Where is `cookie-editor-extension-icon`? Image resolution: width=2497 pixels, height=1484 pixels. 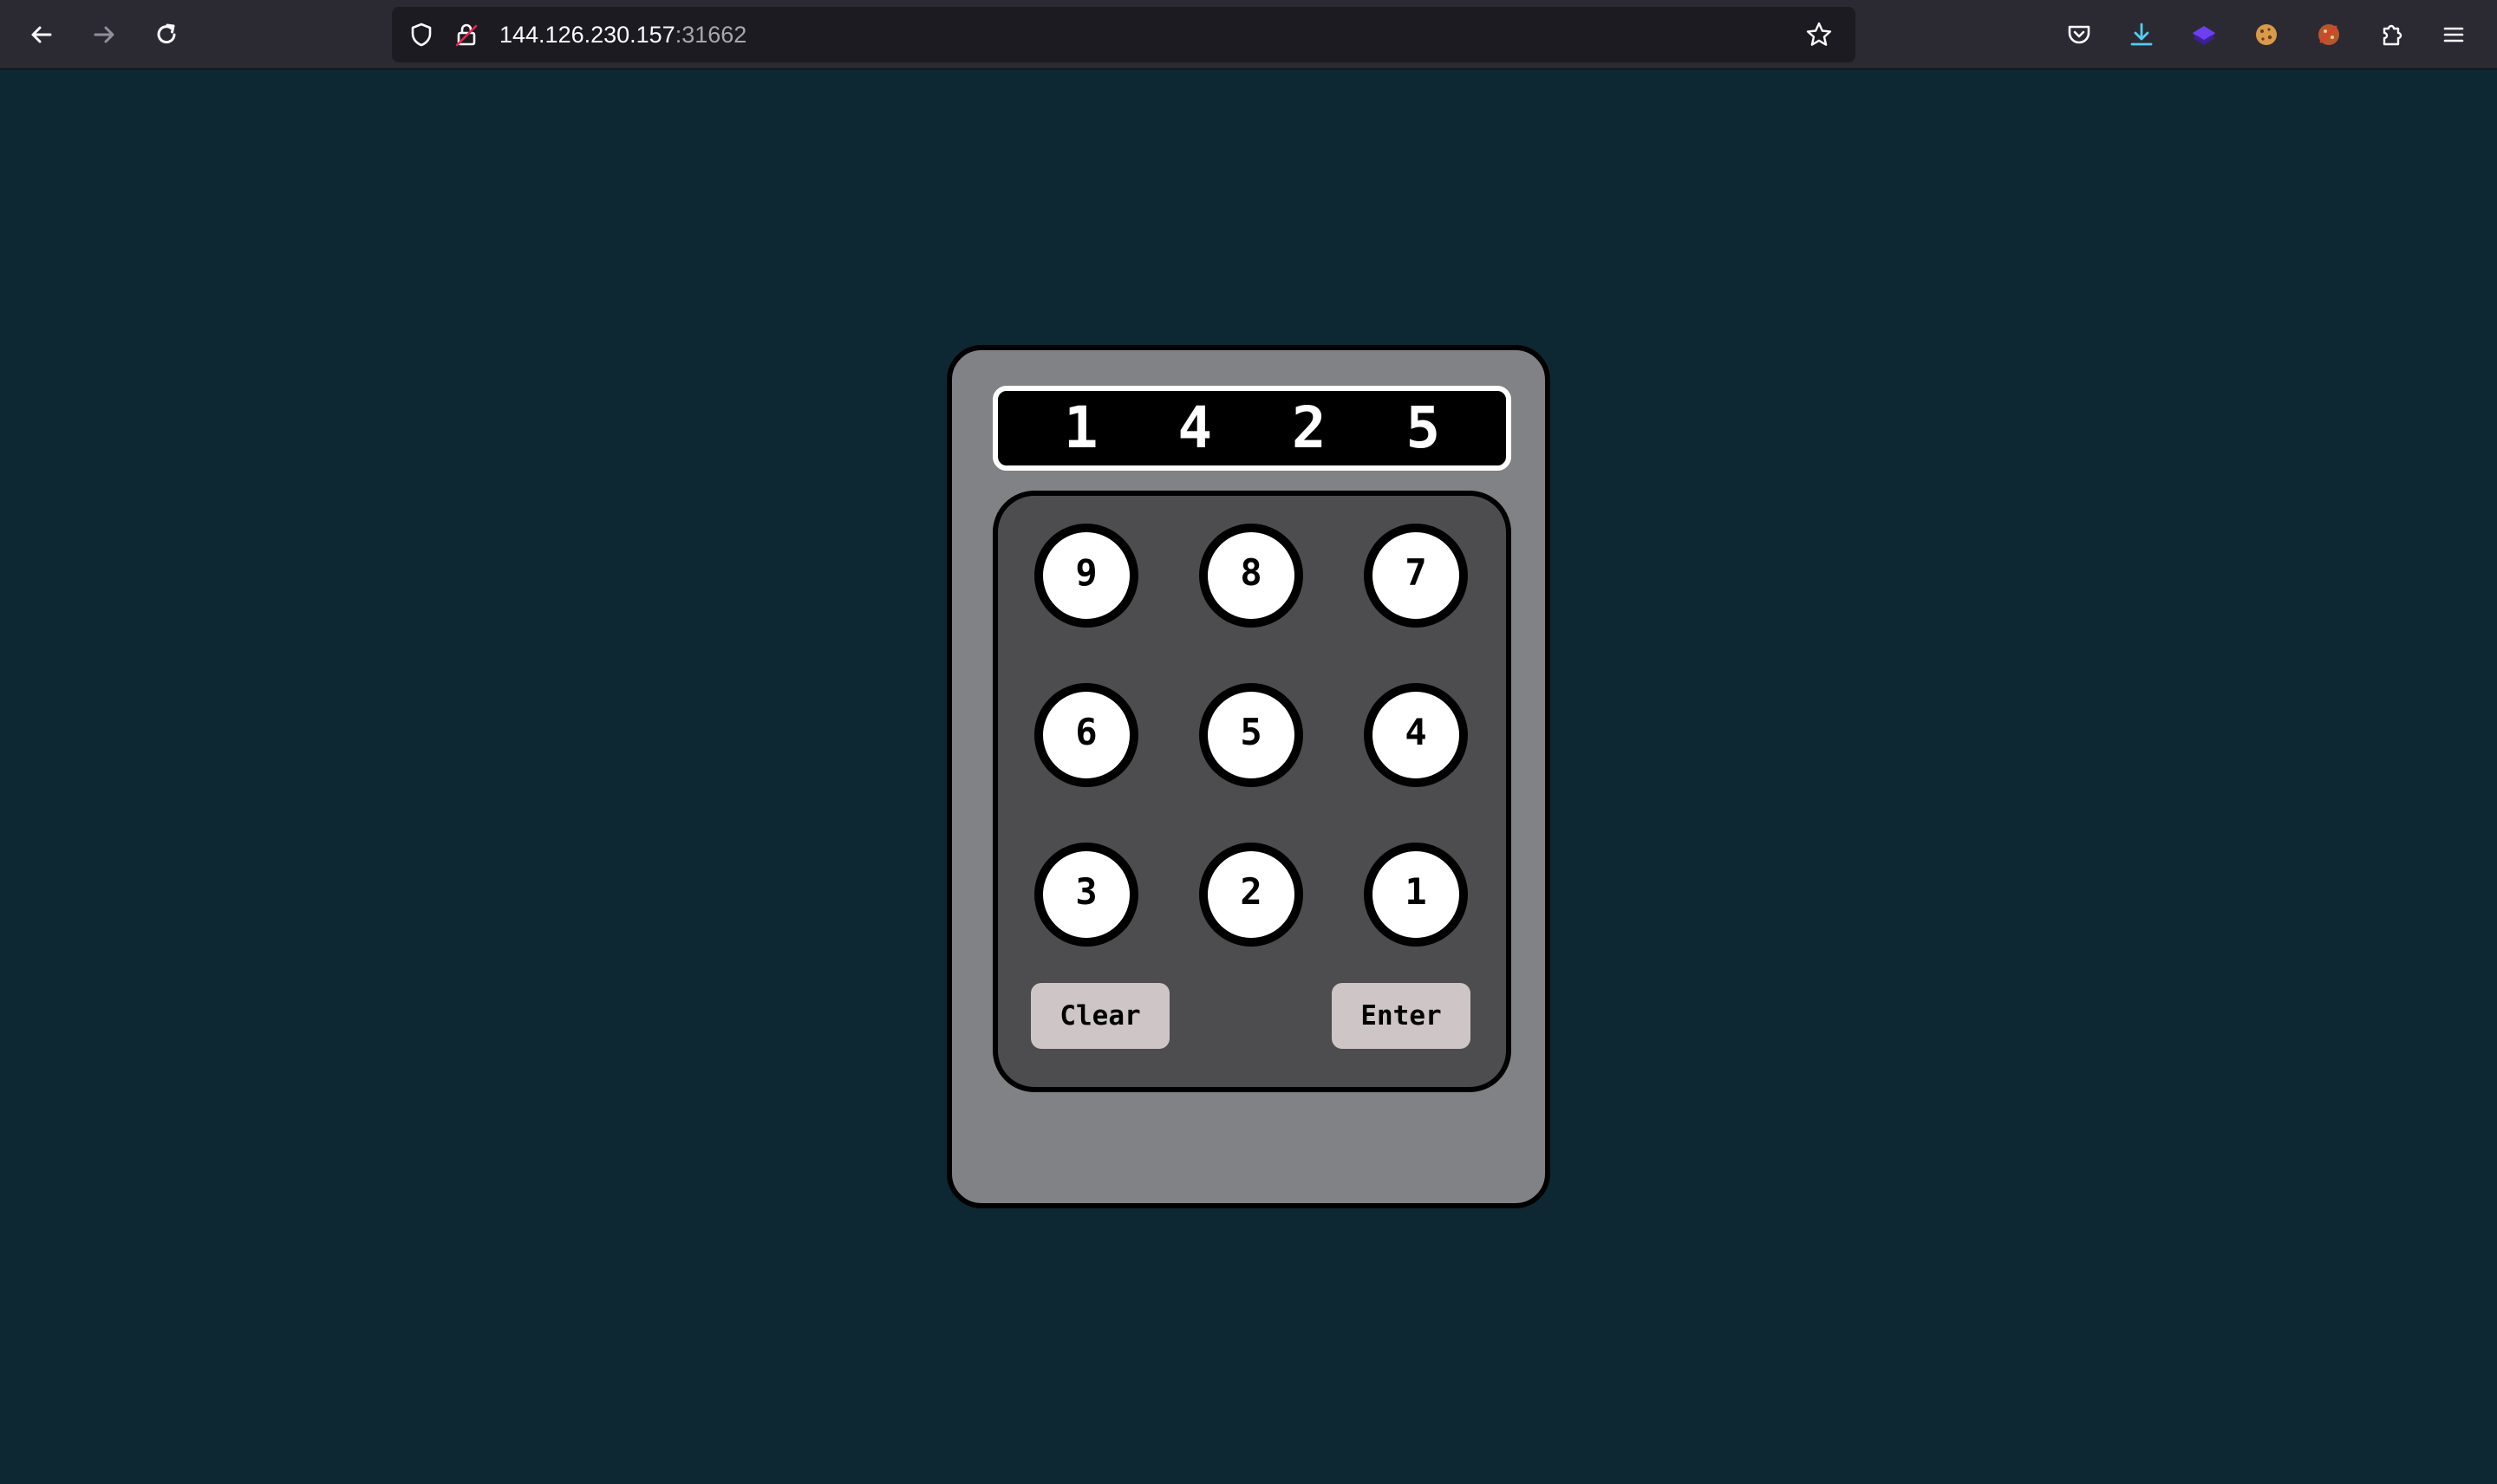 cookie-editor-extension-icon is located at coordinates (2328, 34).